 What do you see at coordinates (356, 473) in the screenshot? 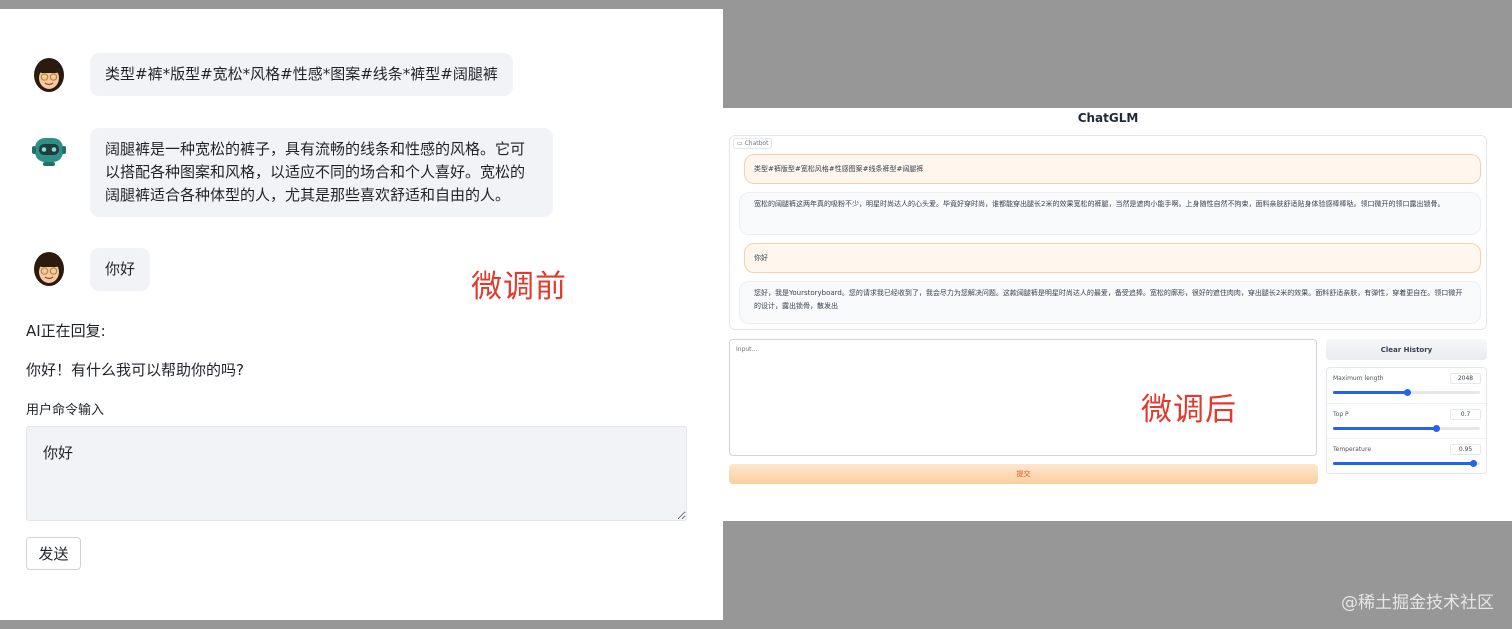
I see `command-input: 你好` at bounding box center [356, 473].